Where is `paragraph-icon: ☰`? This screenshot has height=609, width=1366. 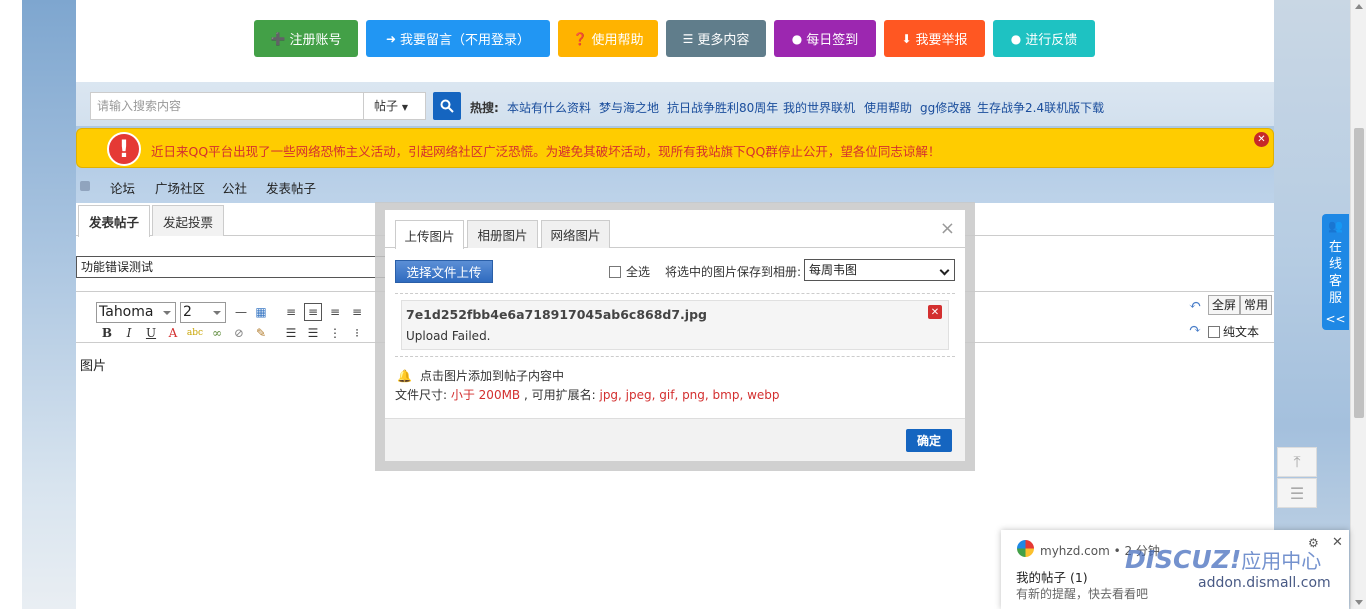
paragraph-icon: ☰ is located at coordinates (291, 333).